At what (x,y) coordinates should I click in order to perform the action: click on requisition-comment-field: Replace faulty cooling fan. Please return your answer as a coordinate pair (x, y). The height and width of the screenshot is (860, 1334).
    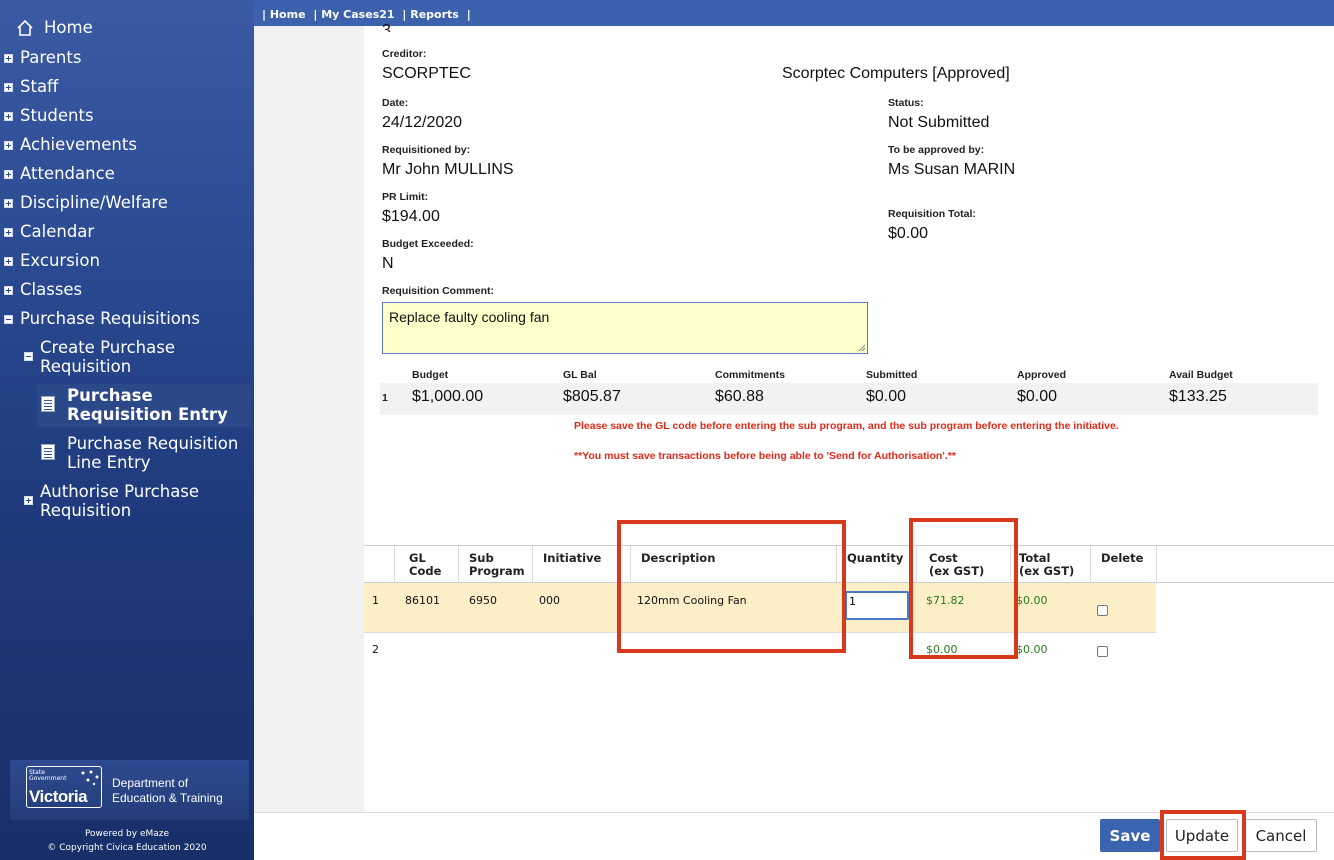
    Looking at the image, I should click on (625, 328).